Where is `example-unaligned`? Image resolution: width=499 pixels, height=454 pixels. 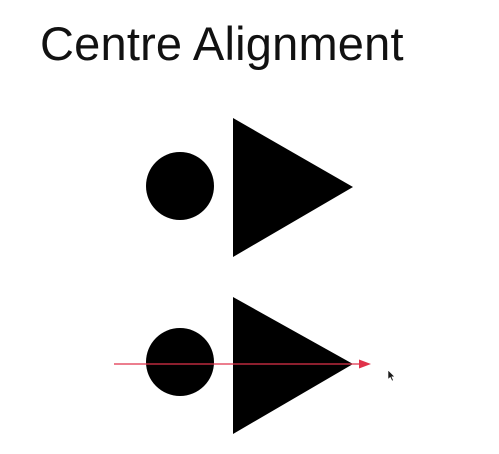
example-unaligned is located at coordinates (249, 187).